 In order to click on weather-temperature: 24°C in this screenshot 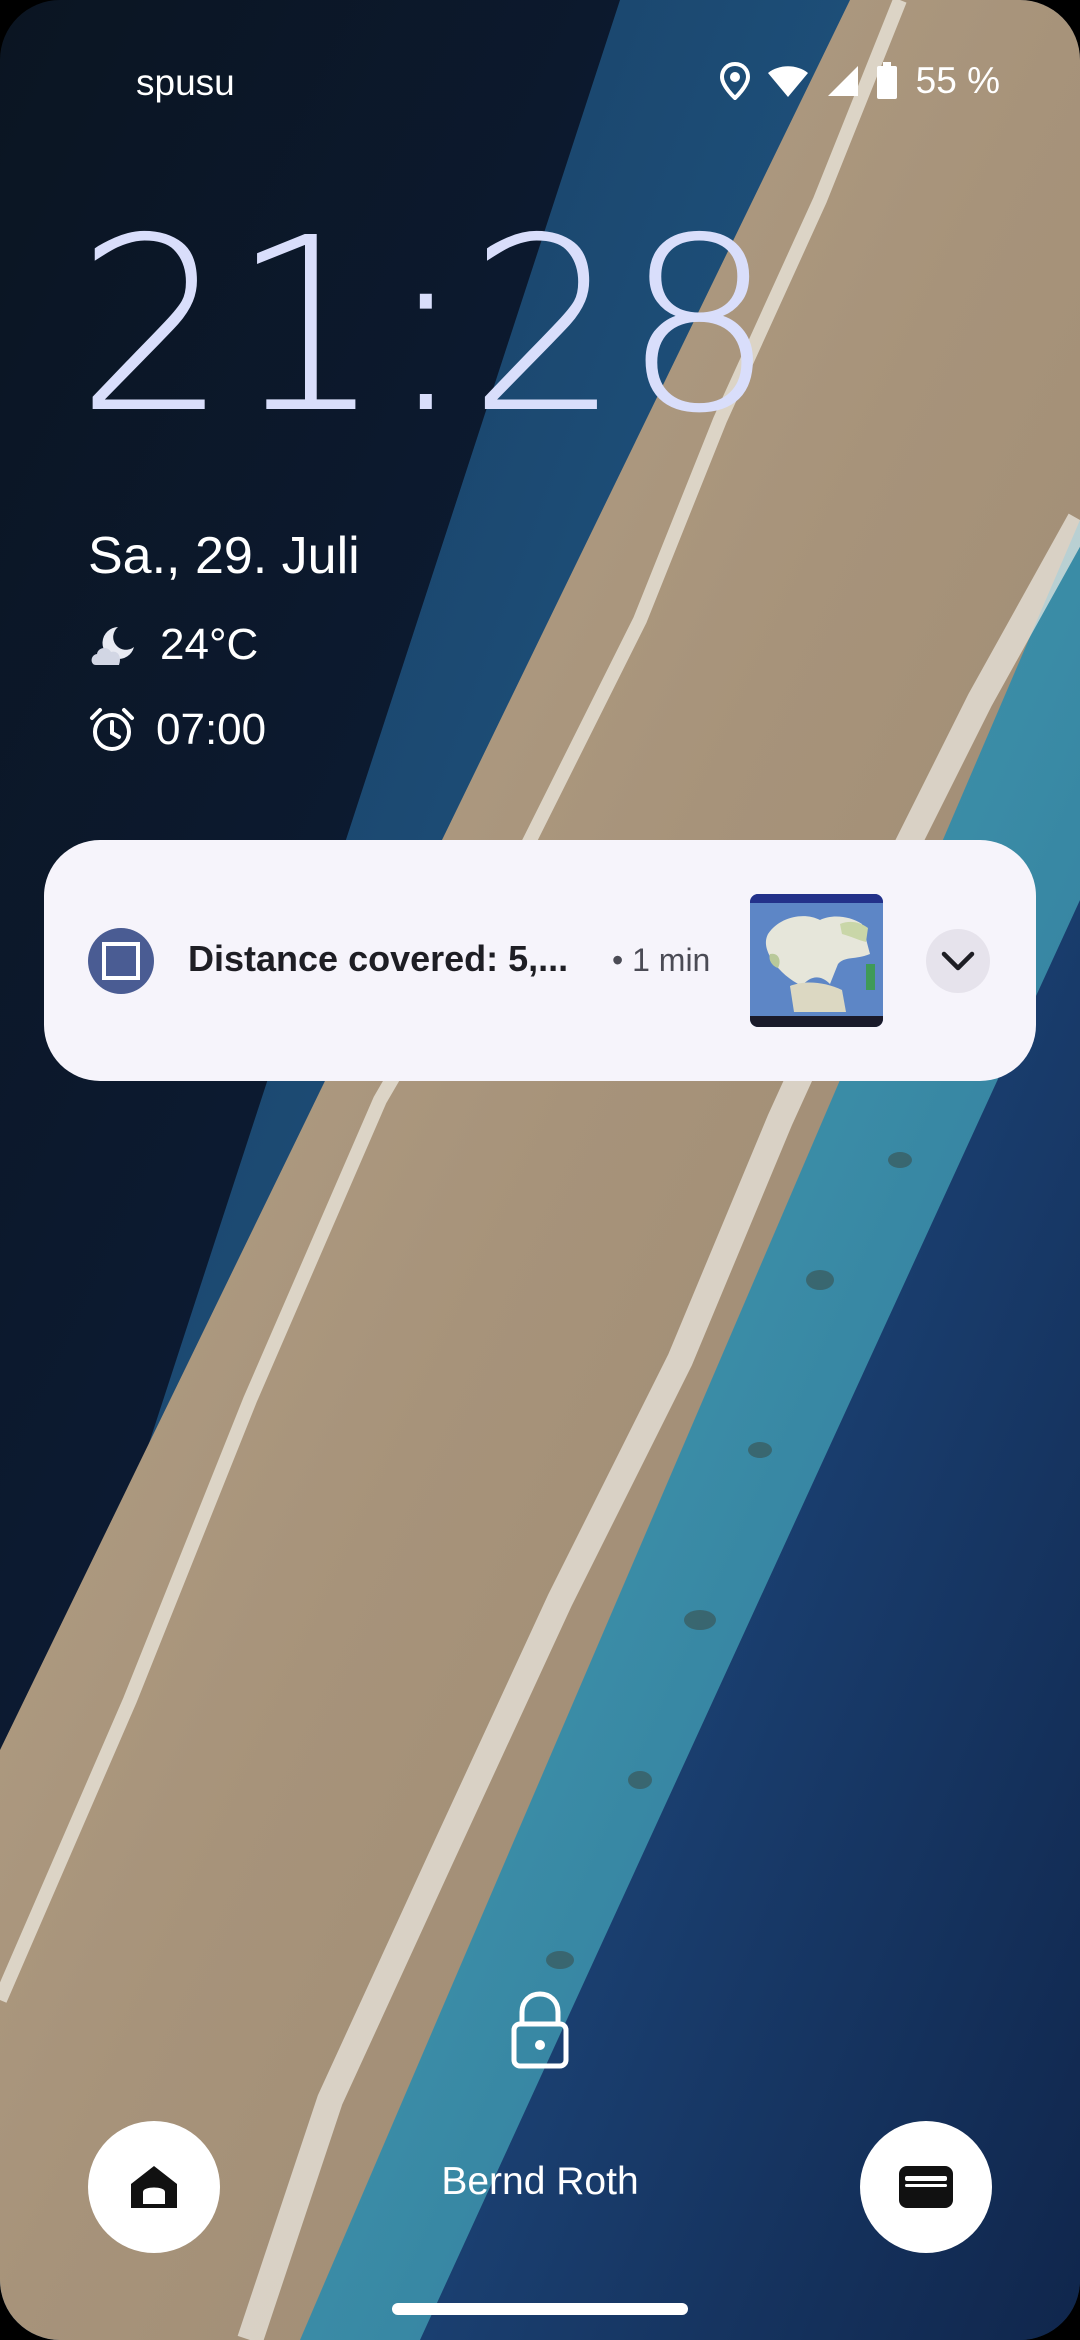, I will do `click(209, 644)`.